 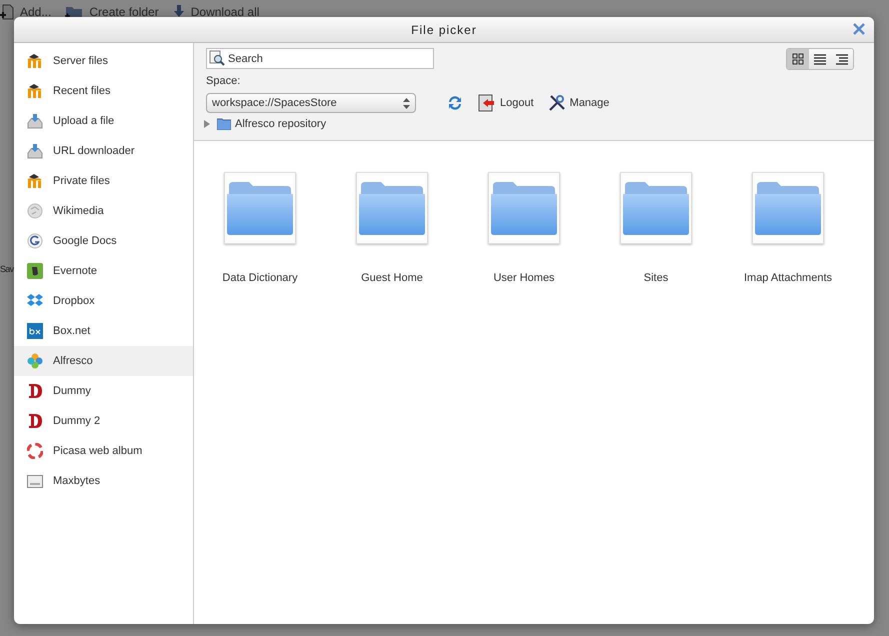 I want to click on space-dropdown: workspace://SpacesStore, so click(x=311, y=103).